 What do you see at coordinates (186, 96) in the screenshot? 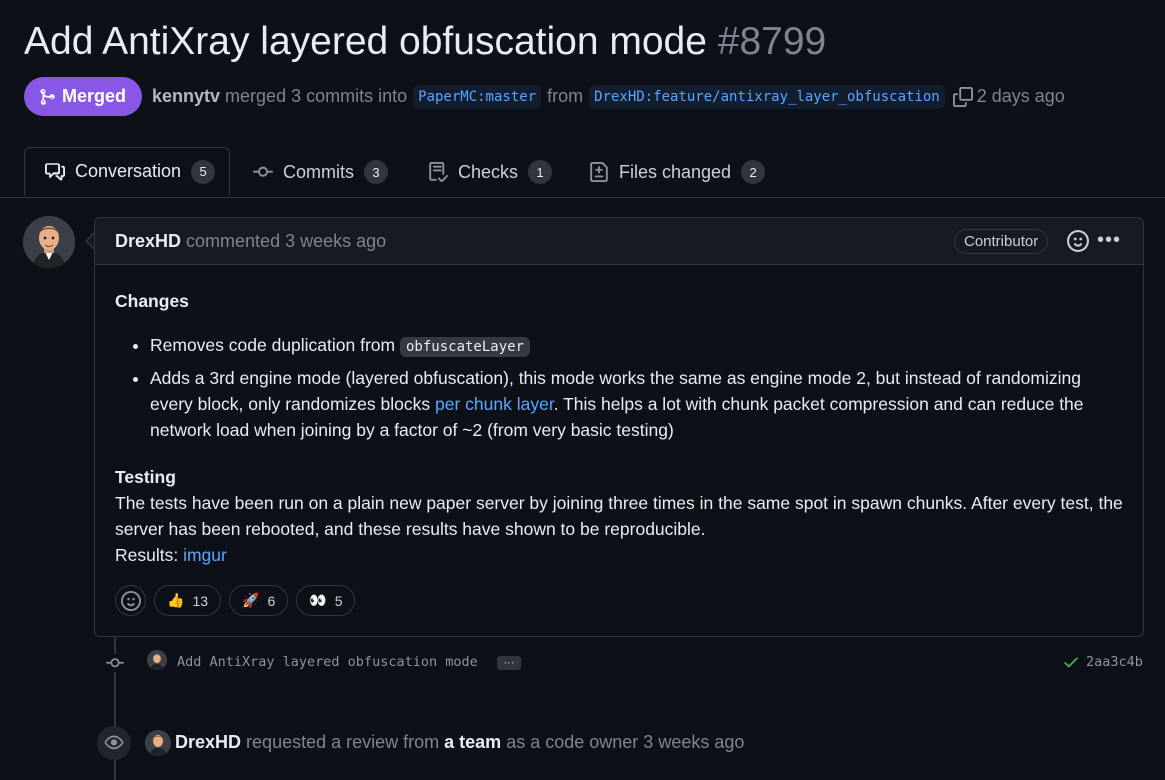
I see `merger-link: kennytv` at bounding box center [186, 96].